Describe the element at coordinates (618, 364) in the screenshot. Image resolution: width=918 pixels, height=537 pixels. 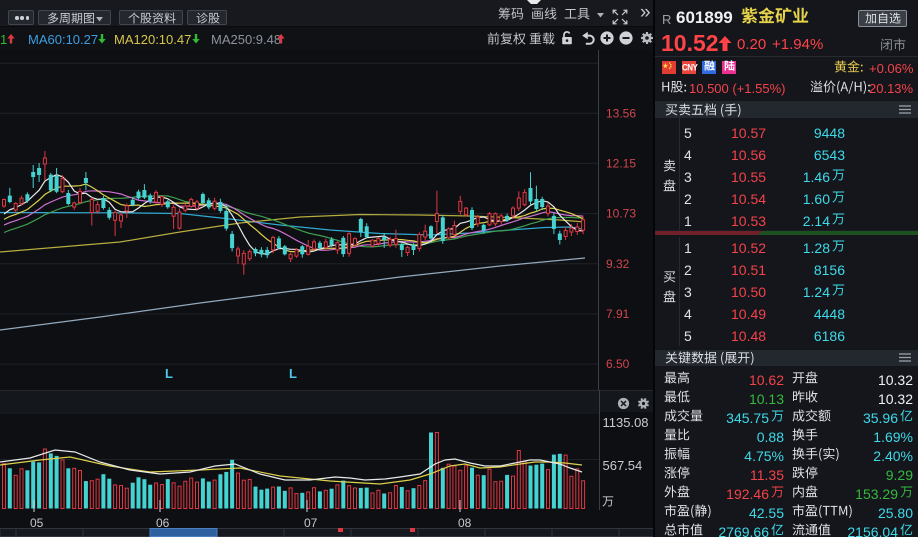
I see `svg-text: 6.50` at that location.